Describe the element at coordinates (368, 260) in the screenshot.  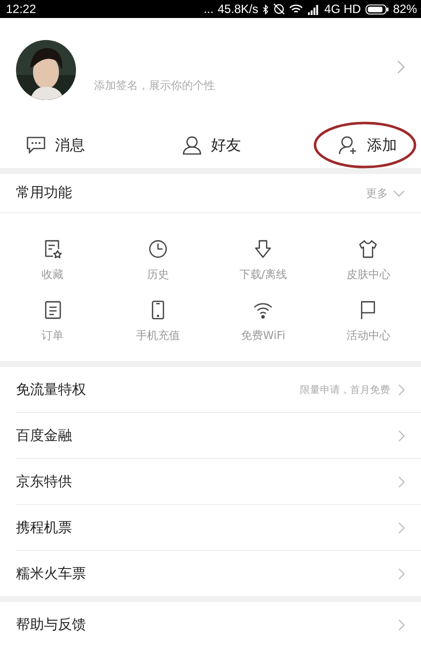
I see `function-item: 皮肤中心` at that location.